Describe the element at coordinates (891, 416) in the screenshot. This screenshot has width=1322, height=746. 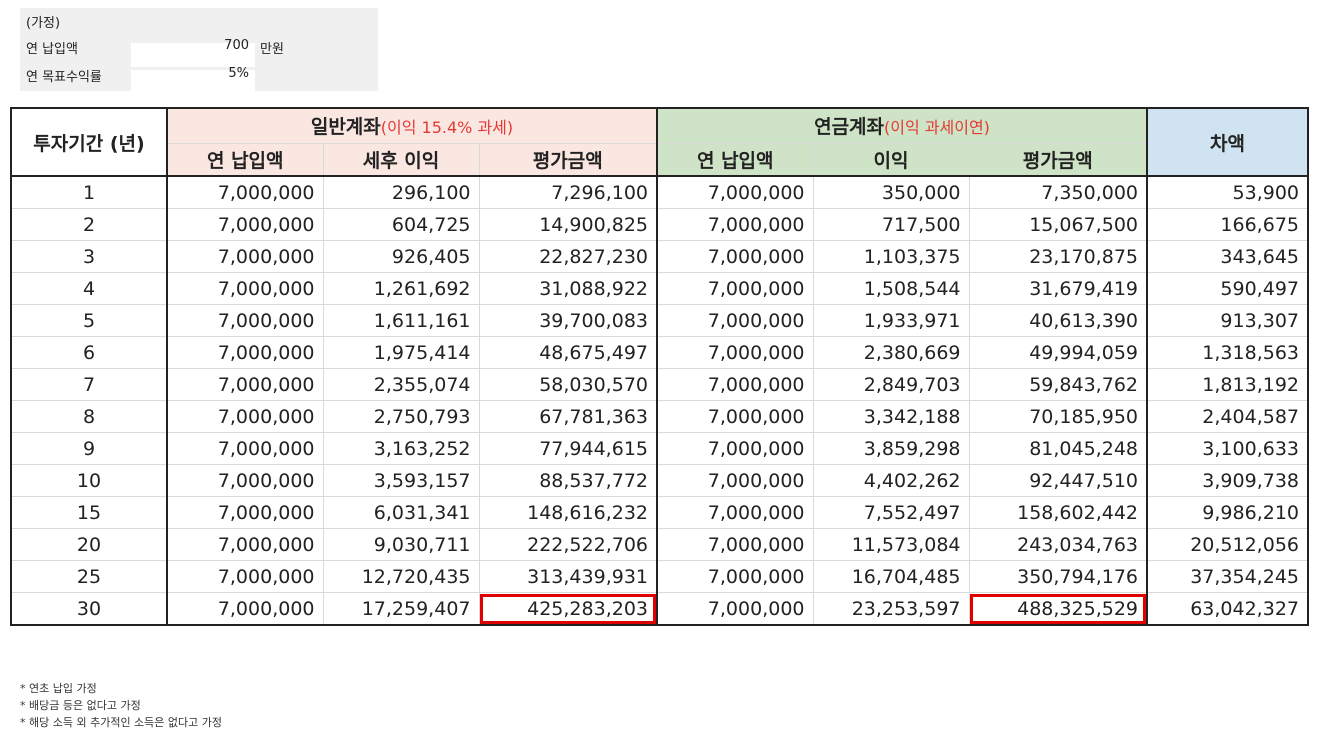
I see `pension-profit-cell: 3,342,188` at that location.